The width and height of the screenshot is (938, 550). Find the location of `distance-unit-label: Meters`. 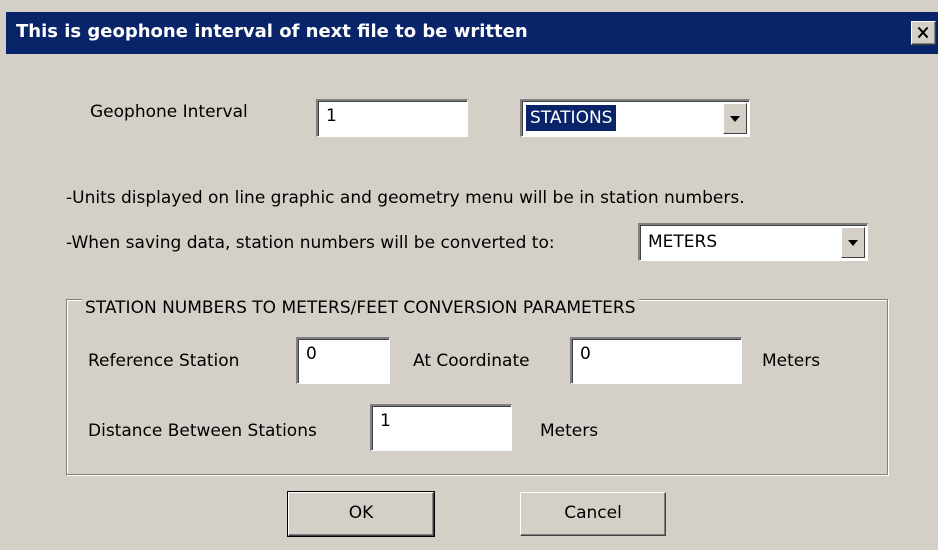

distance-unit-label: Meters is located at coordinates (569, 431).